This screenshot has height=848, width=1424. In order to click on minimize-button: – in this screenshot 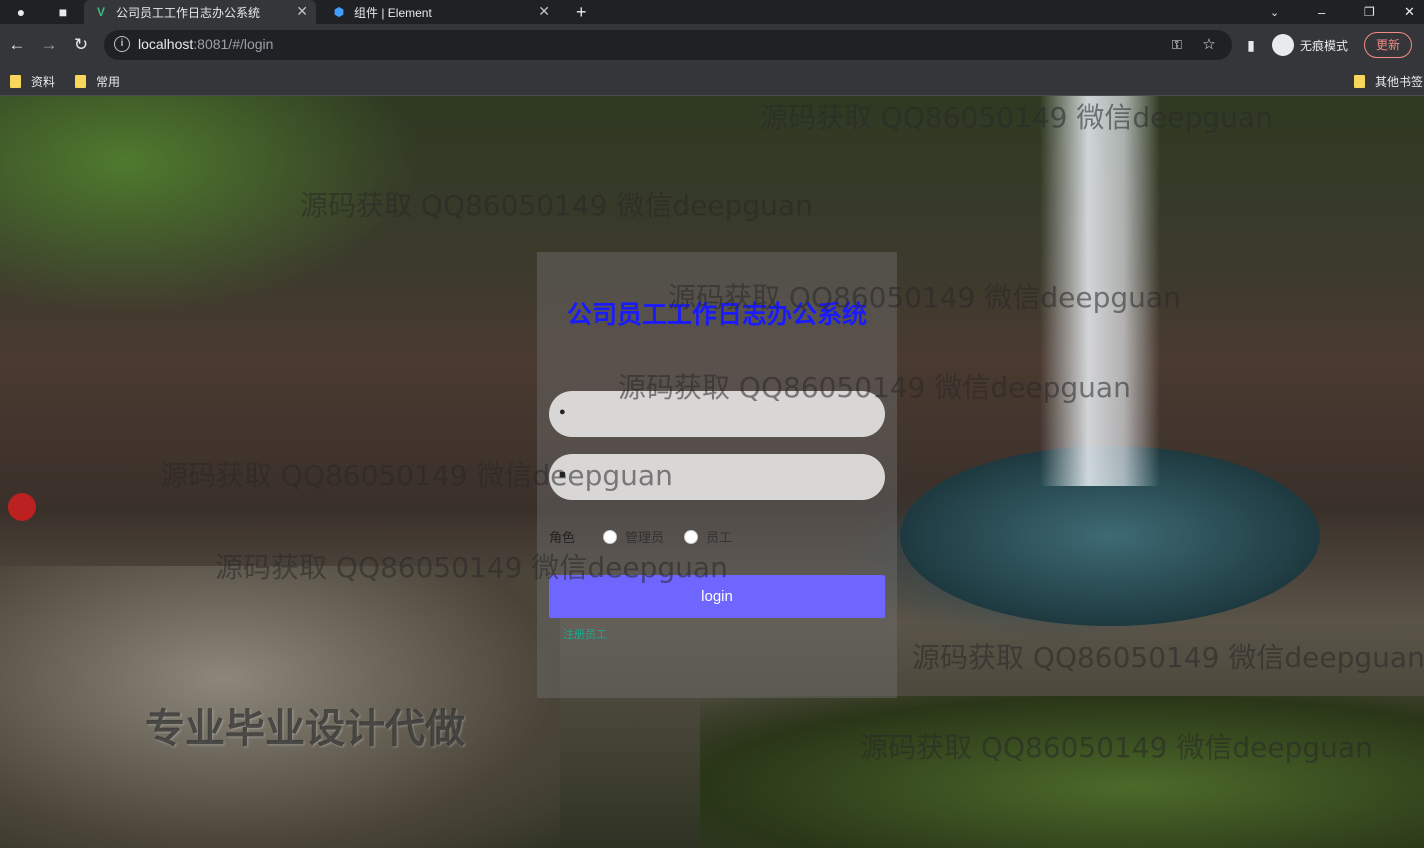, I will do `click(1321, 12)`.